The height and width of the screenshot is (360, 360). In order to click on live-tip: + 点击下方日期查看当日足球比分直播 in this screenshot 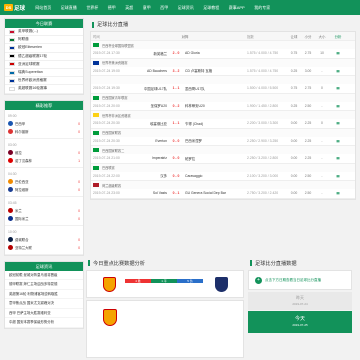, I will do `click(300, 280)`.